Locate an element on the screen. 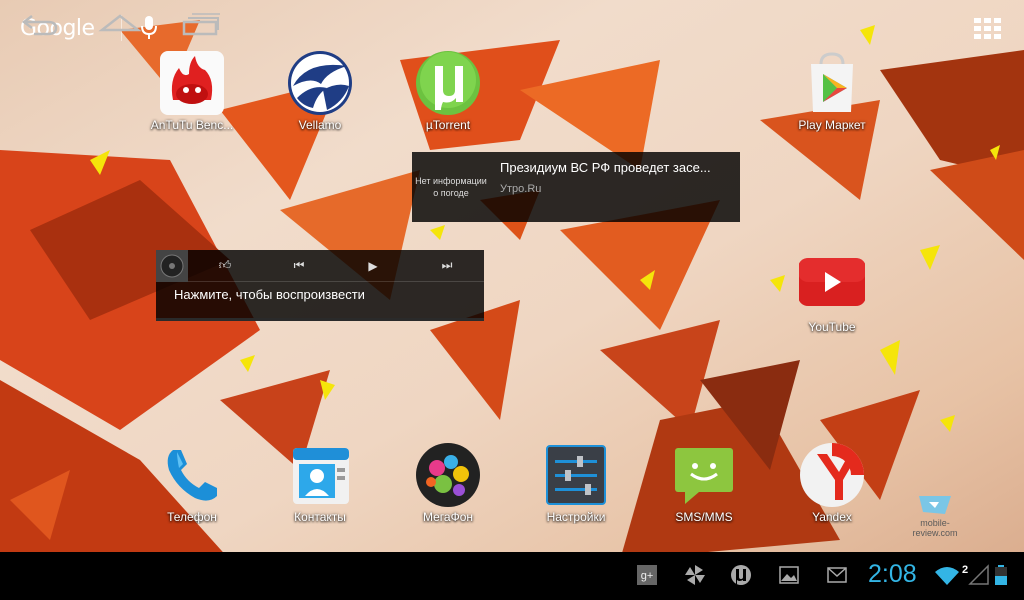 This screenshot has height=600, width=1024. app-sms: SMS/MMS is located at coordinates (704, 483).